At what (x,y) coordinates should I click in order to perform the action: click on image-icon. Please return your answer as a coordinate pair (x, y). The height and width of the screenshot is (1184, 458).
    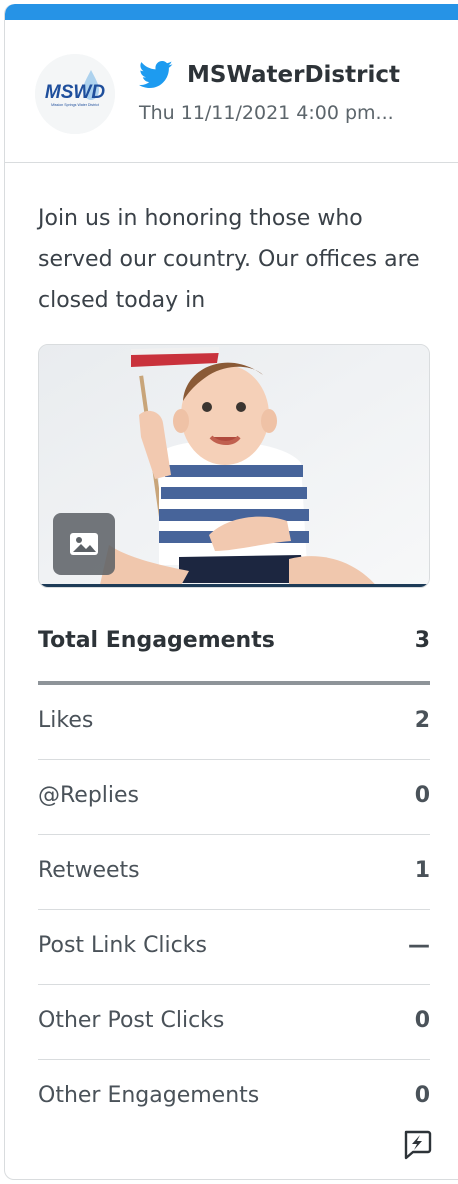
    Looking at the image, I should click on (84, 544).